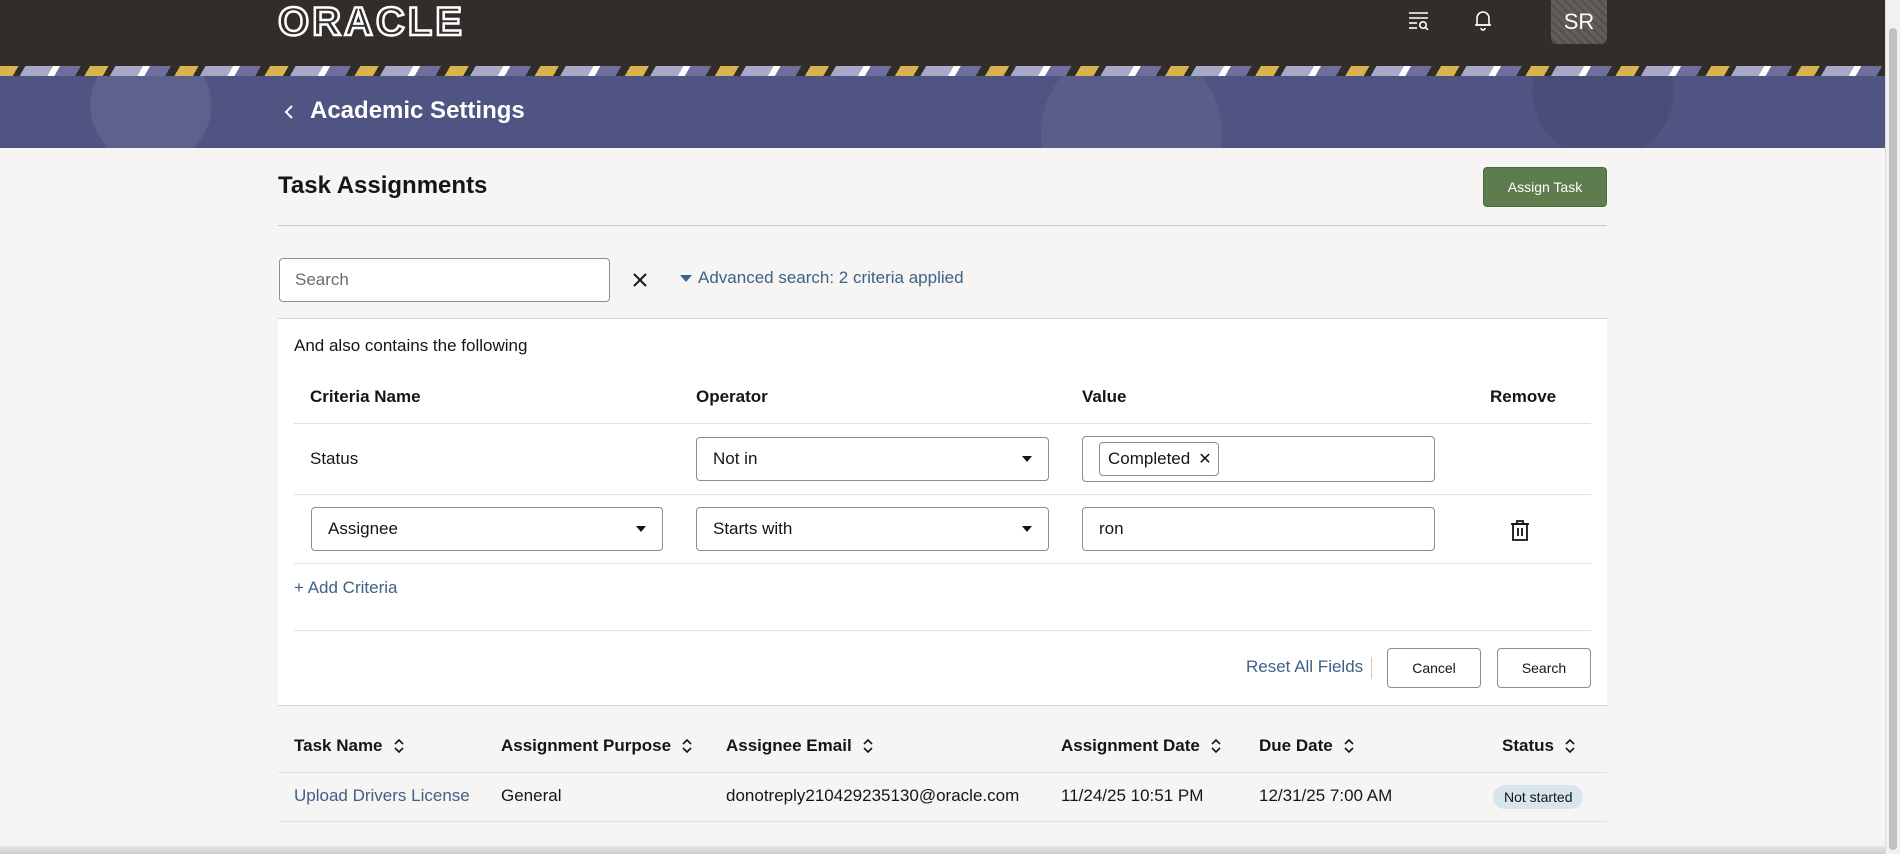 This screenshot has height=854, width=1900. Describe the element at coordinates (322, 279) in the screenshot. I see `search-placeholder: Search` at that location.